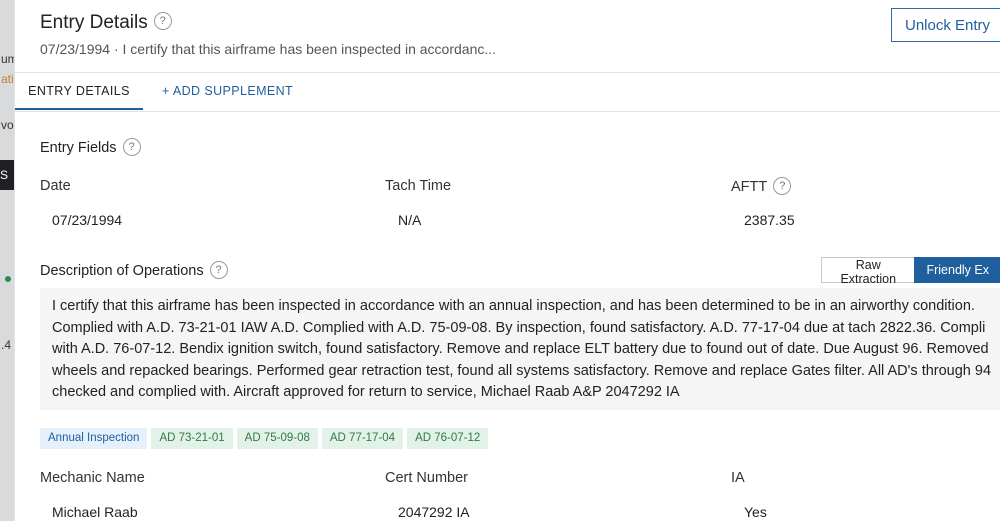  I want to click on tab-bar: ENTRY DETAILS + ADD SUPPLEMENT, so click(507, 92).